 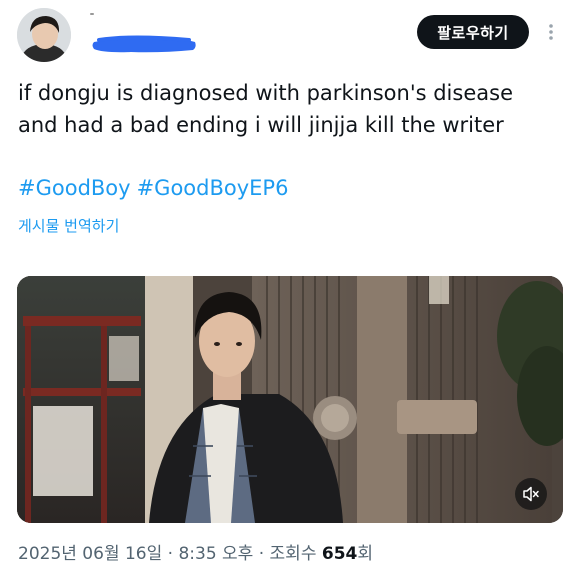 I want to click on follow-button: 팔로우하기, so click(x=473, y=32).